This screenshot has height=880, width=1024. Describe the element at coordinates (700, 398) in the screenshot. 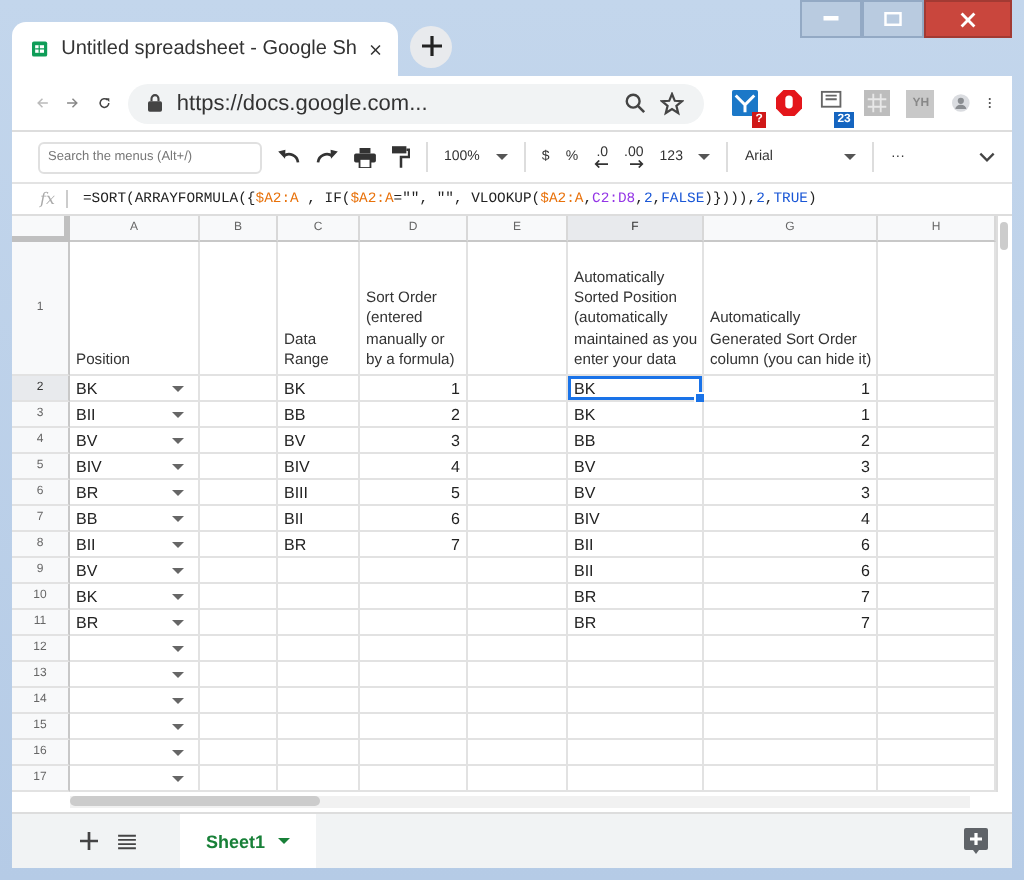

I see `fill-handle` at that location.